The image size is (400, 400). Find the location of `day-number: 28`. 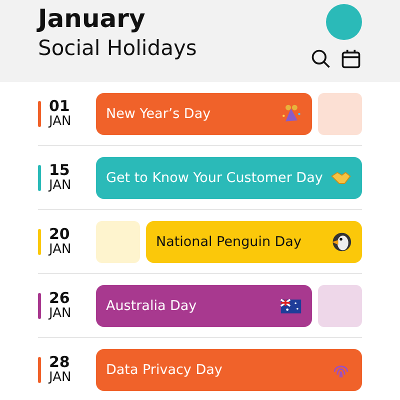

day-number: 28 is located at coordinates (60, 362).